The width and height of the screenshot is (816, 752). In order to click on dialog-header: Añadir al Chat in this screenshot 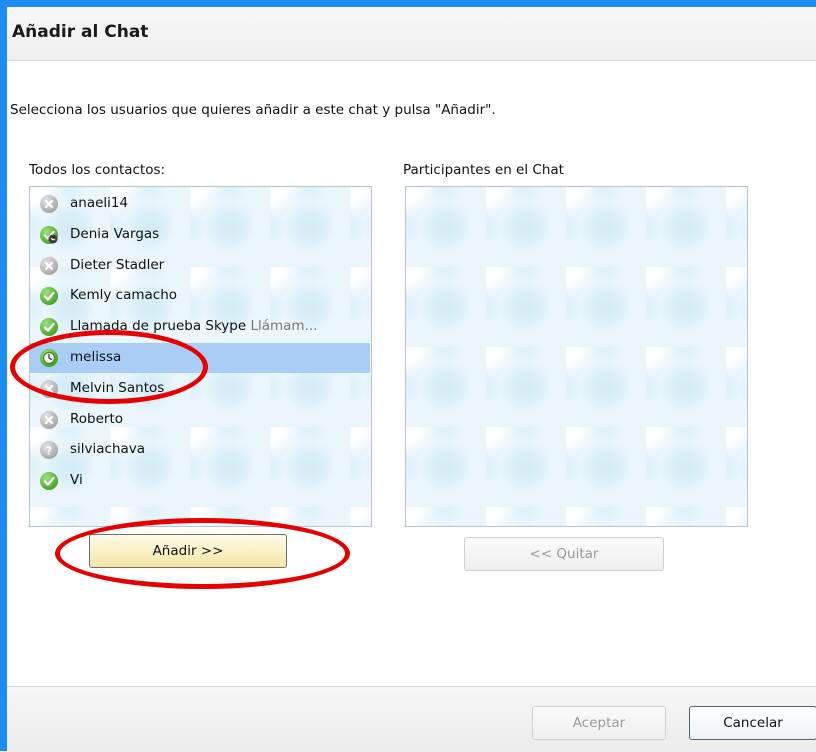, I will do `click(411, 34)`.